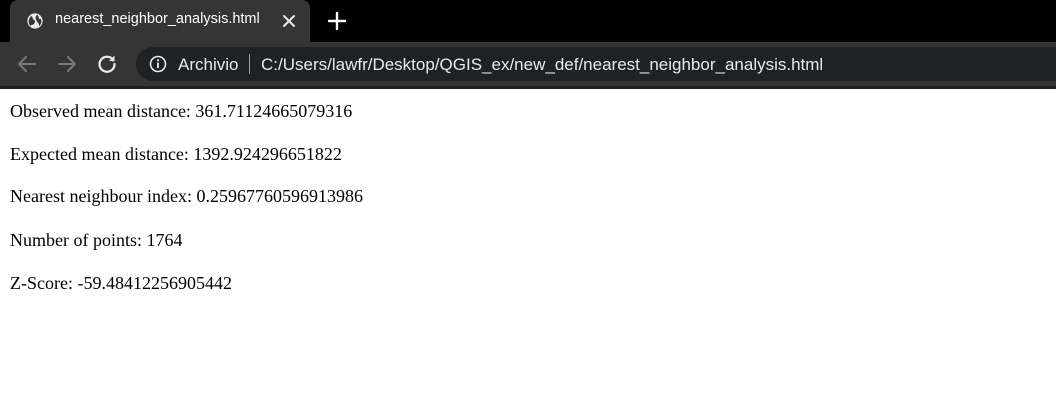  Describe the element at coordinates (208, 65) in the screenshot. I see `site-info-label: Archivio` at that location.